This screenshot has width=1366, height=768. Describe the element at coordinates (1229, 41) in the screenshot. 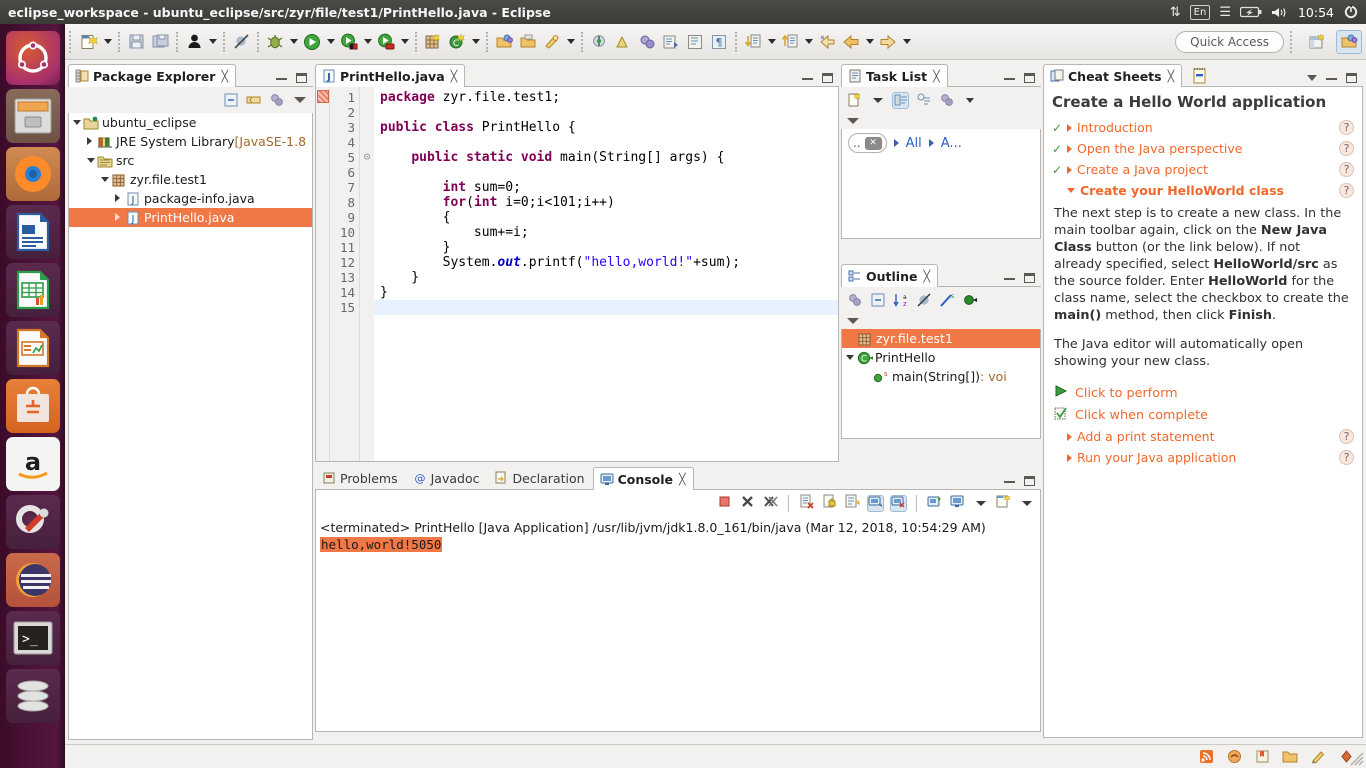

I see `quick-access-input: Quick Access` at that location.